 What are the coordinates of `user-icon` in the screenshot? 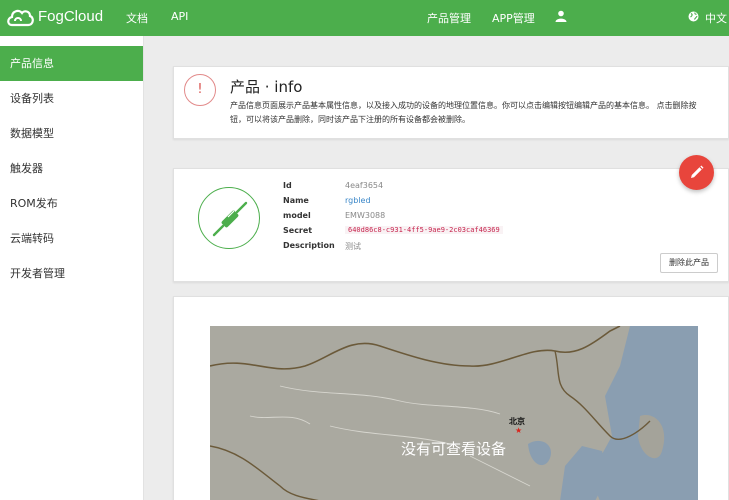 It's located at (561, 16).